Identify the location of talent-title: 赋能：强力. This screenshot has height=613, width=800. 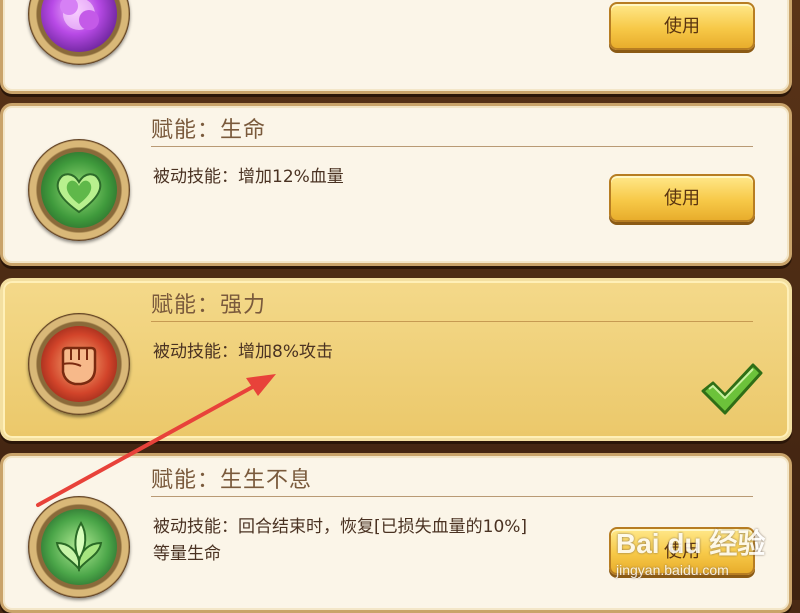
(209, 305).